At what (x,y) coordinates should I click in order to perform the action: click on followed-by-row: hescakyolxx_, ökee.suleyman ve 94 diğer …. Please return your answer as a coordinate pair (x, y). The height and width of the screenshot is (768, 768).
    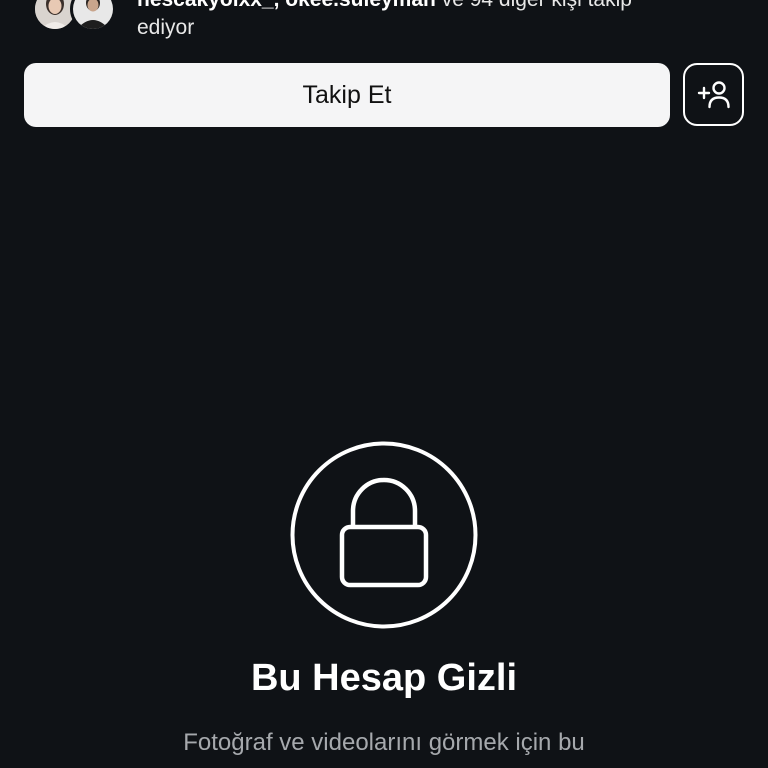
    Looking at the image, I should click on (392, 21).